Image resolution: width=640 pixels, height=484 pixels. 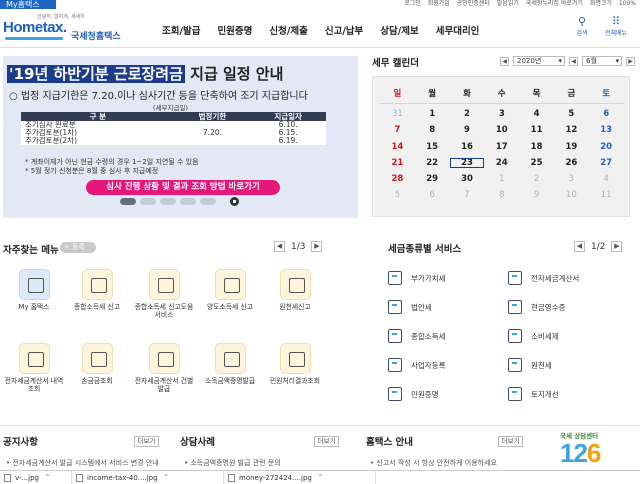 I want to click on search-button: ⚲ 검색, so click(x=582, y=27).